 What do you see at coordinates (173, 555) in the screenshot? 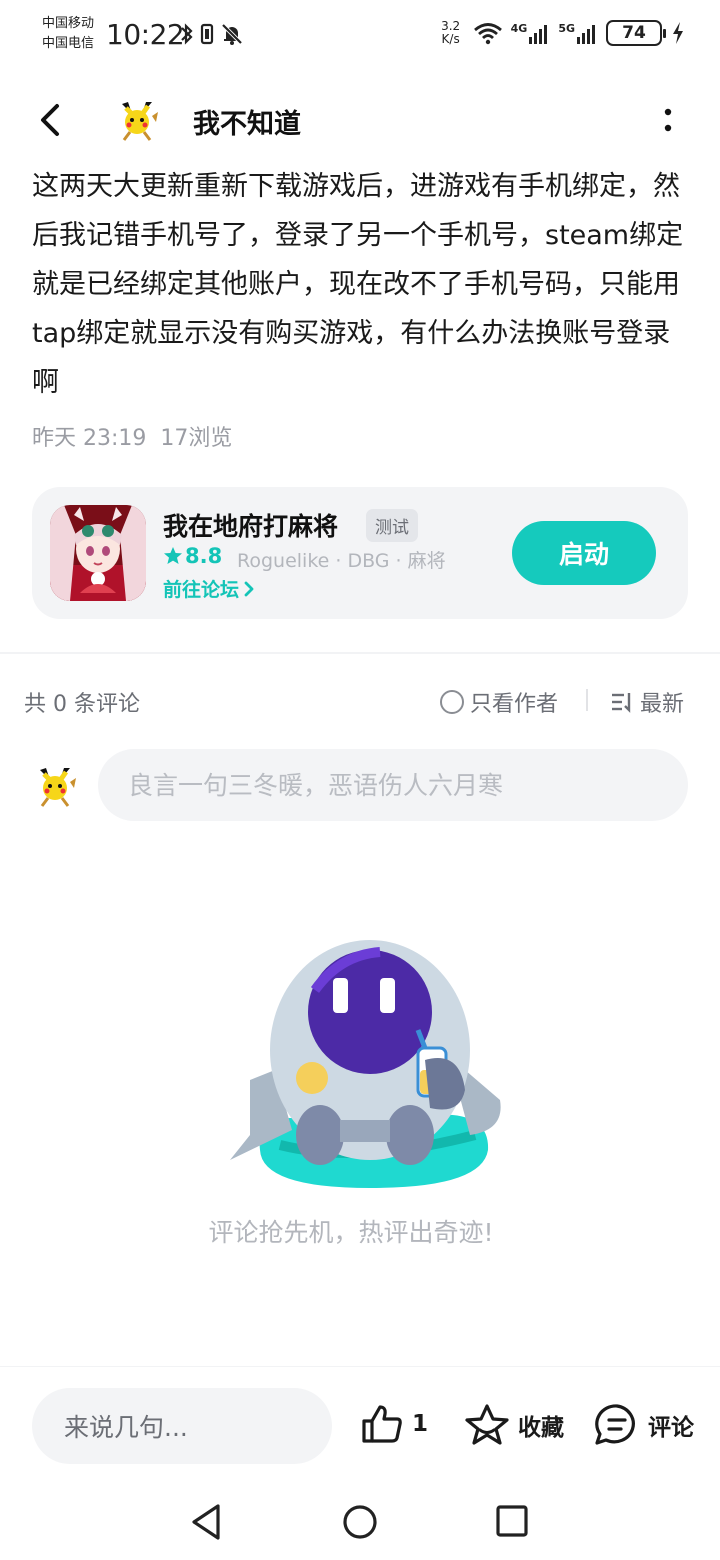
I see `rating-star-icon` at bounding box center [173, 555].